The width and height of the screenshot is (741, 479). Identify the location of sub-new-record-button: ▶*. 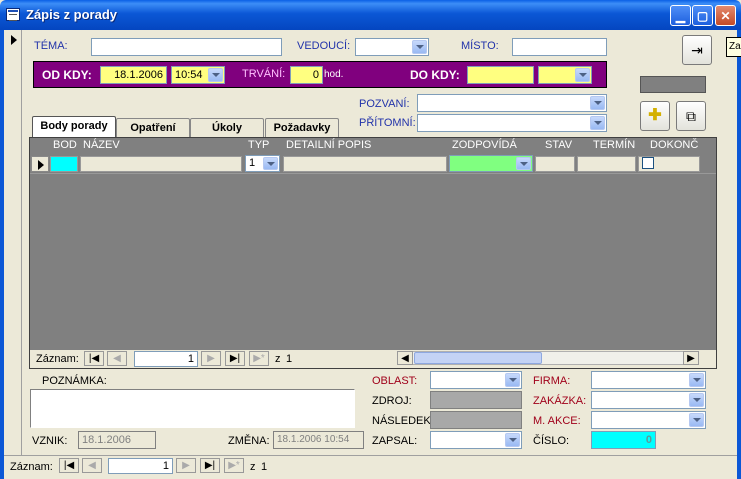
(259, 358).